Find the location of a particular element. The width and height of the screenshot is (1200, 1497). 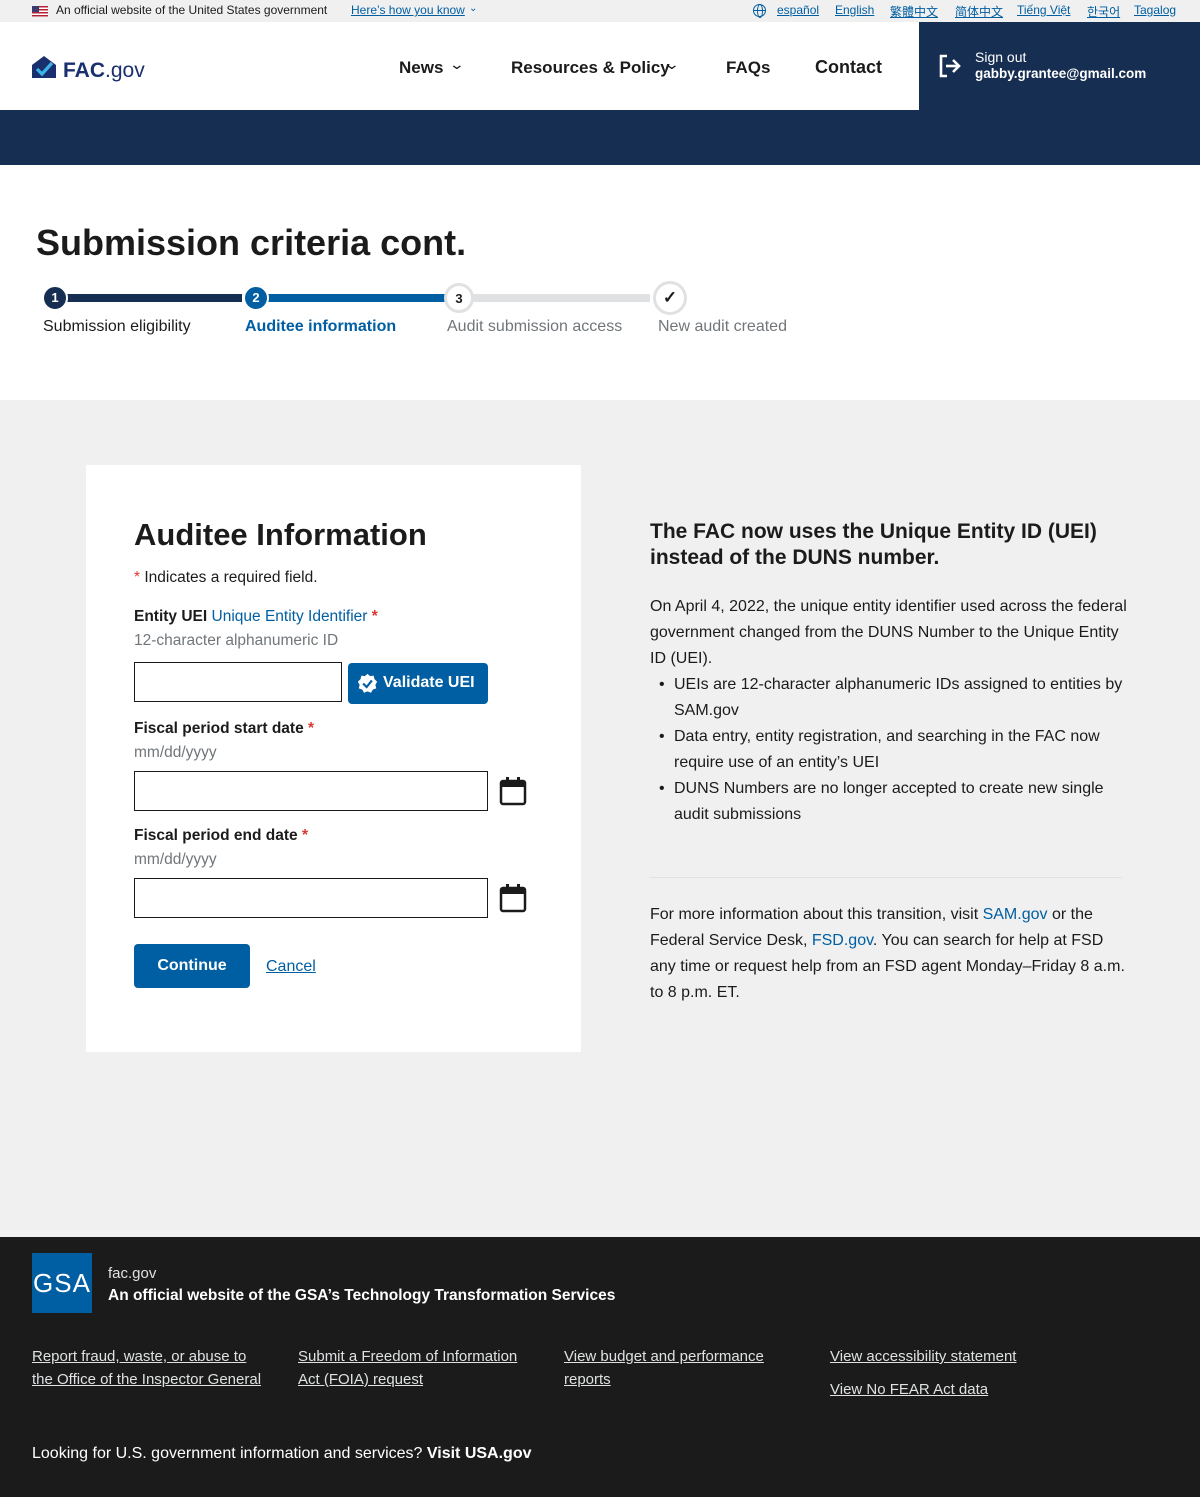

language-link-tagalog: Tagalog is located at coordinates (1155, 10).